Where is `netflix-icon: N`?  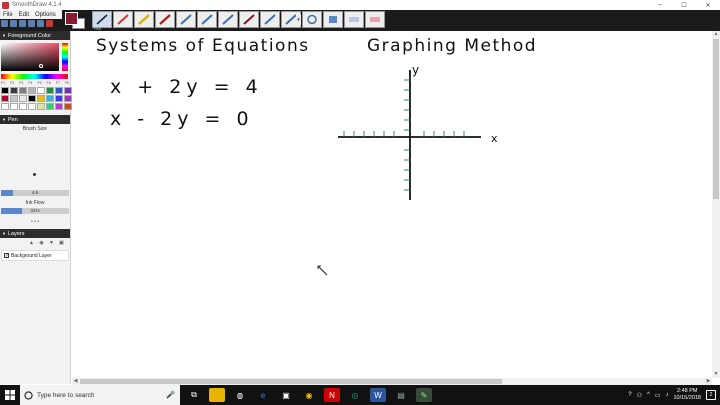 netflix-icon: N is located at coordinates (332, 395).